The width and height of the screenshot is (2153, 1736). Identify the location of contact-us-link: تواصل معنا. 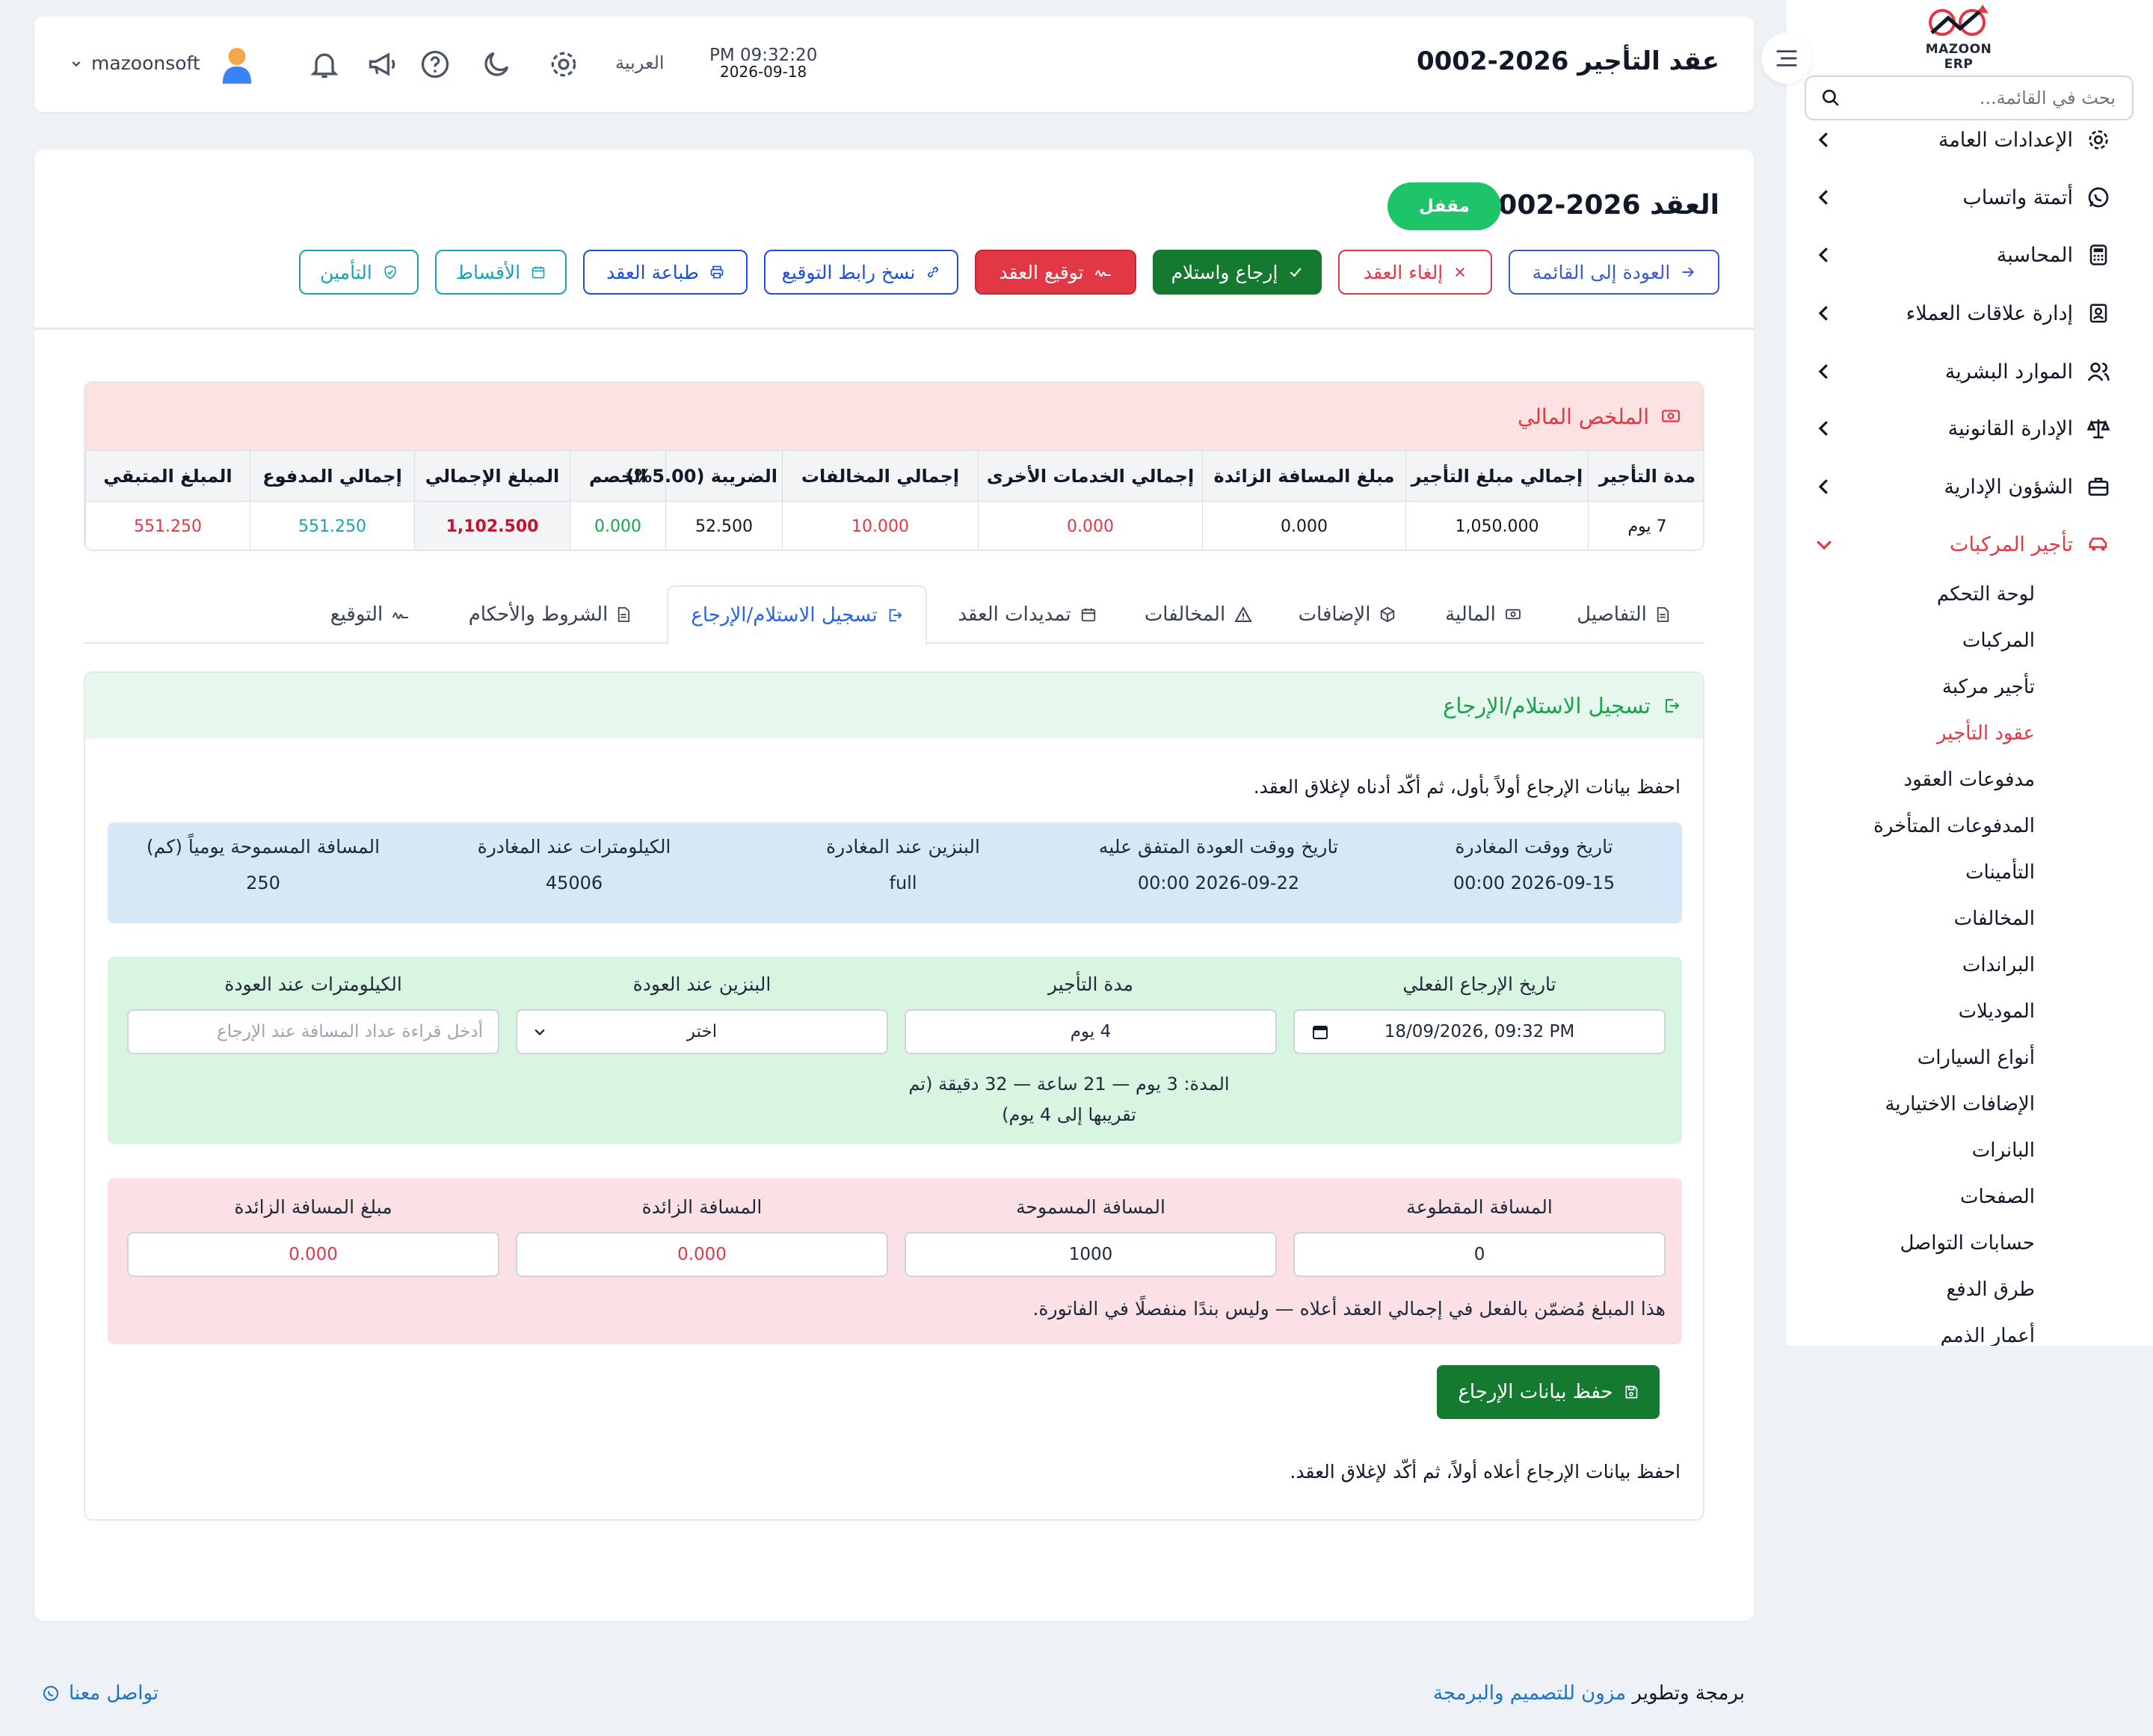
(100, 1693).